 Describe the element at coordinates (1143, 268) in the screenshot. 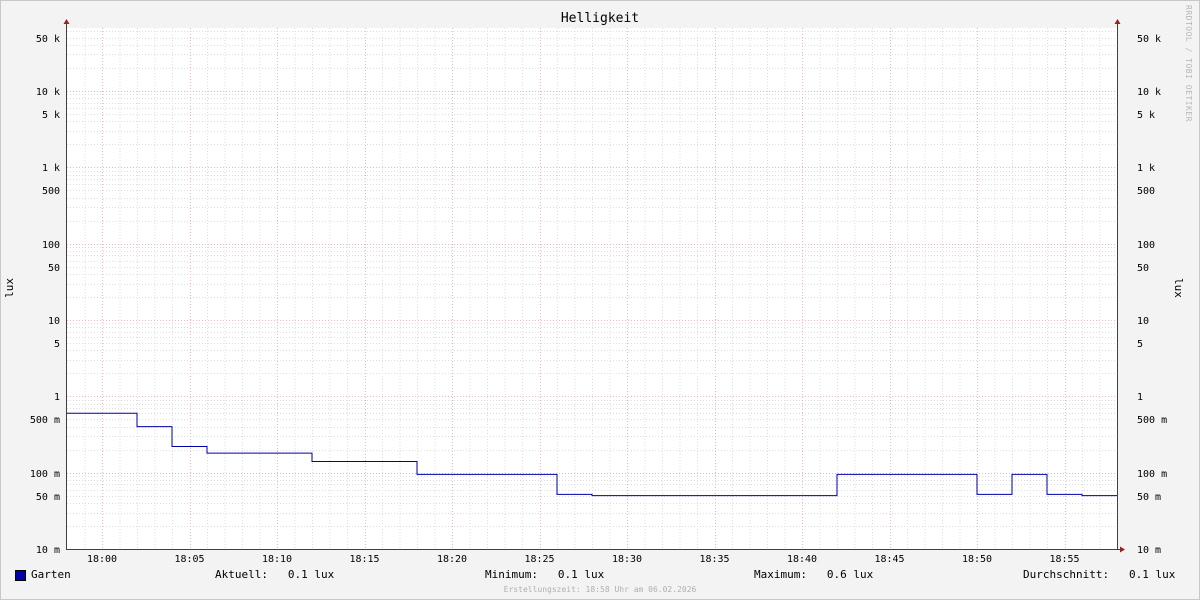

I see `y-tick-label-right: 50` at that location.